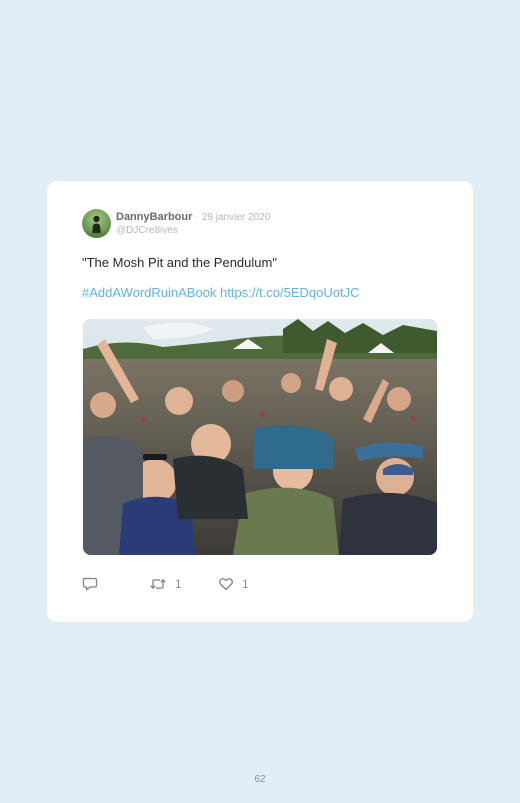 Image resolution: width=520 pixels, height=803 pixels. Describe the element at coordinates (226, 584) in the screenshot. I see `heart-icon` at that location.